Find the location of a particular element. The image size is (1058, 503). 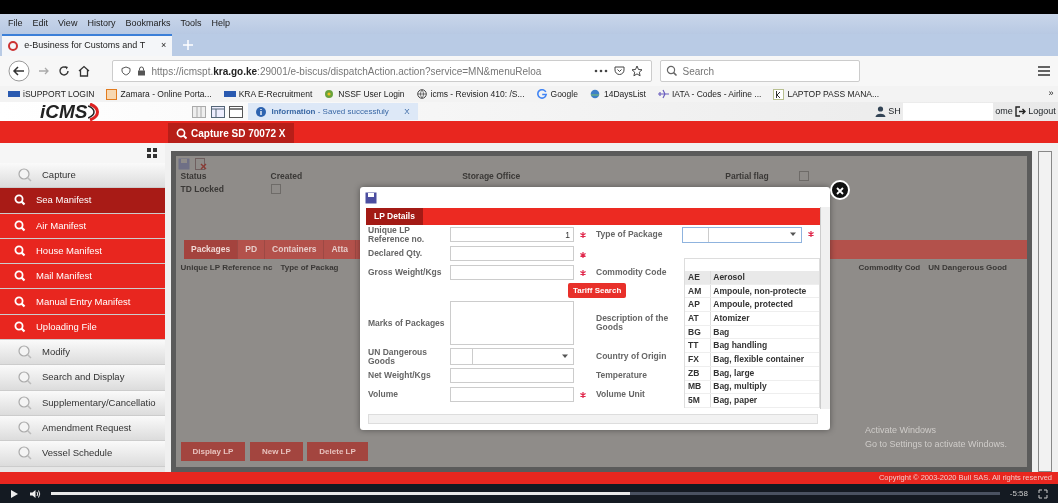

menu-item: Help is located at coordinates (220, 24).